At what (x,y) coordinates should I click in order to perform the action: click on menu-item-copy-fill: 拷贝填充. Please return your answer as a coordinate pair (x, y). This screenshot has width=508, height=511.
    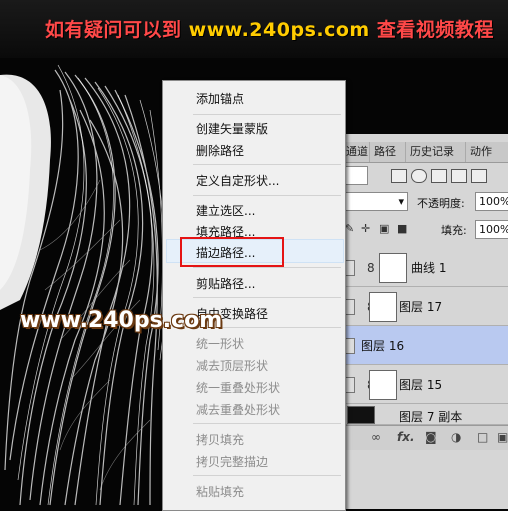
    Looking at the image, I should click on (220, 439).